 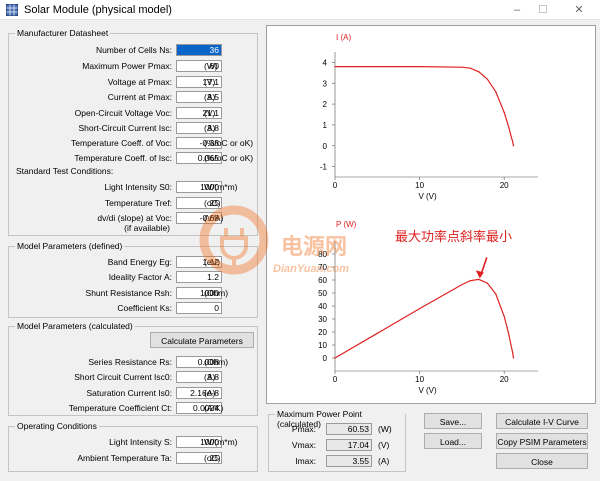 I want to click on parameter-label: Light Intensity S:, so click(x=140, y=442).